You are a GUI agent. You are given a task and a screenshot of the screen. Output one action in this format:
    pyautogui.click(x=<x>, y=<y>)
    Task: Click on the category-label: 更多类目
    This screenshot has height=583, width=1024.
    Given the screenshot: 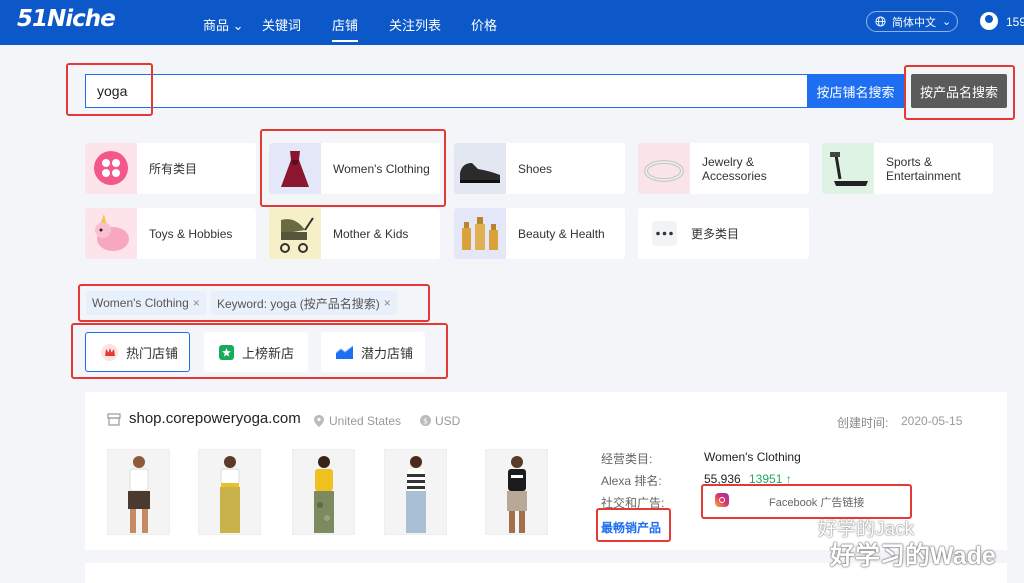 What is the action you would take?
    pyautogui.click(x=715, y=233)
    